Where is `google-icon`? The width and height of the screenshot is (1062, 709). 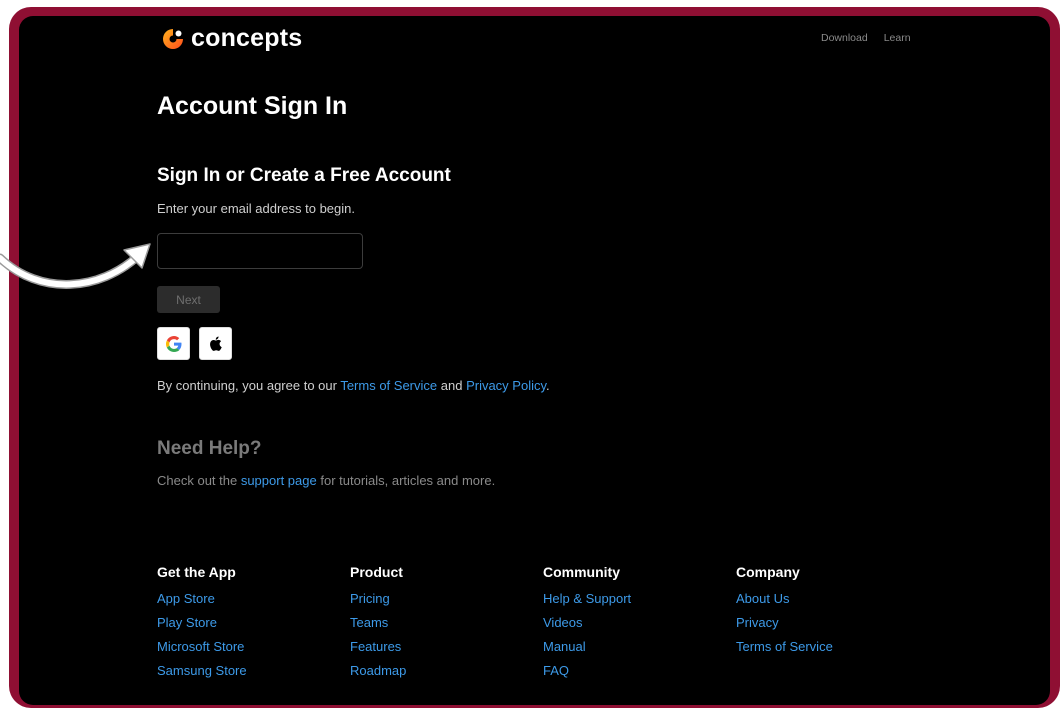
google-icon is located at coordinates (173, 343).